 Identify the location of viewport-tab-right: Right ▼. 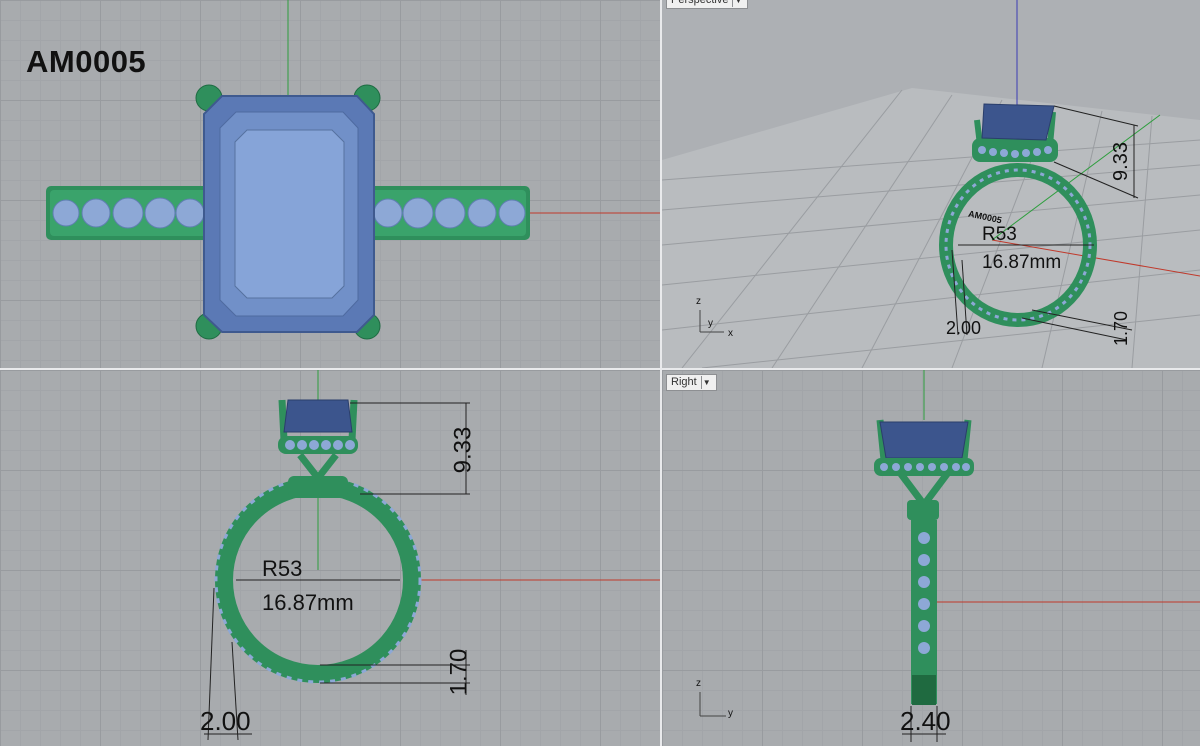
(691, 382).